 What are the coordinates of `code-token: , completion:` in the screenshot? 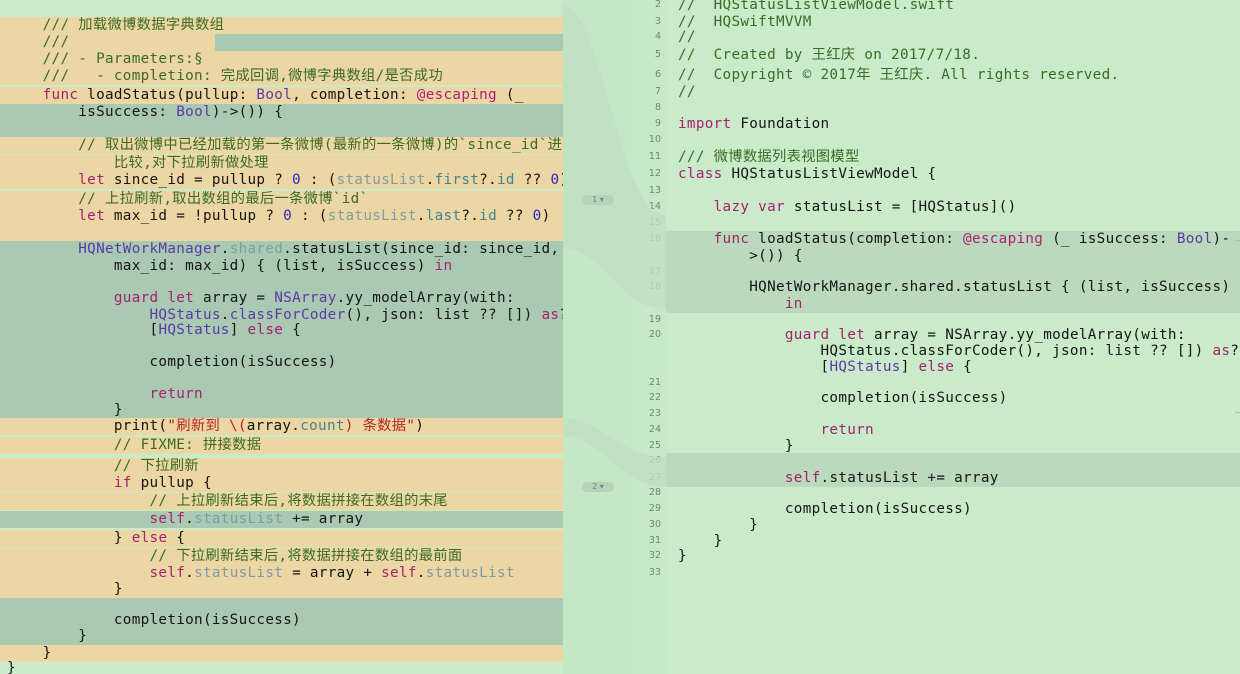 It's located at (354, 95).